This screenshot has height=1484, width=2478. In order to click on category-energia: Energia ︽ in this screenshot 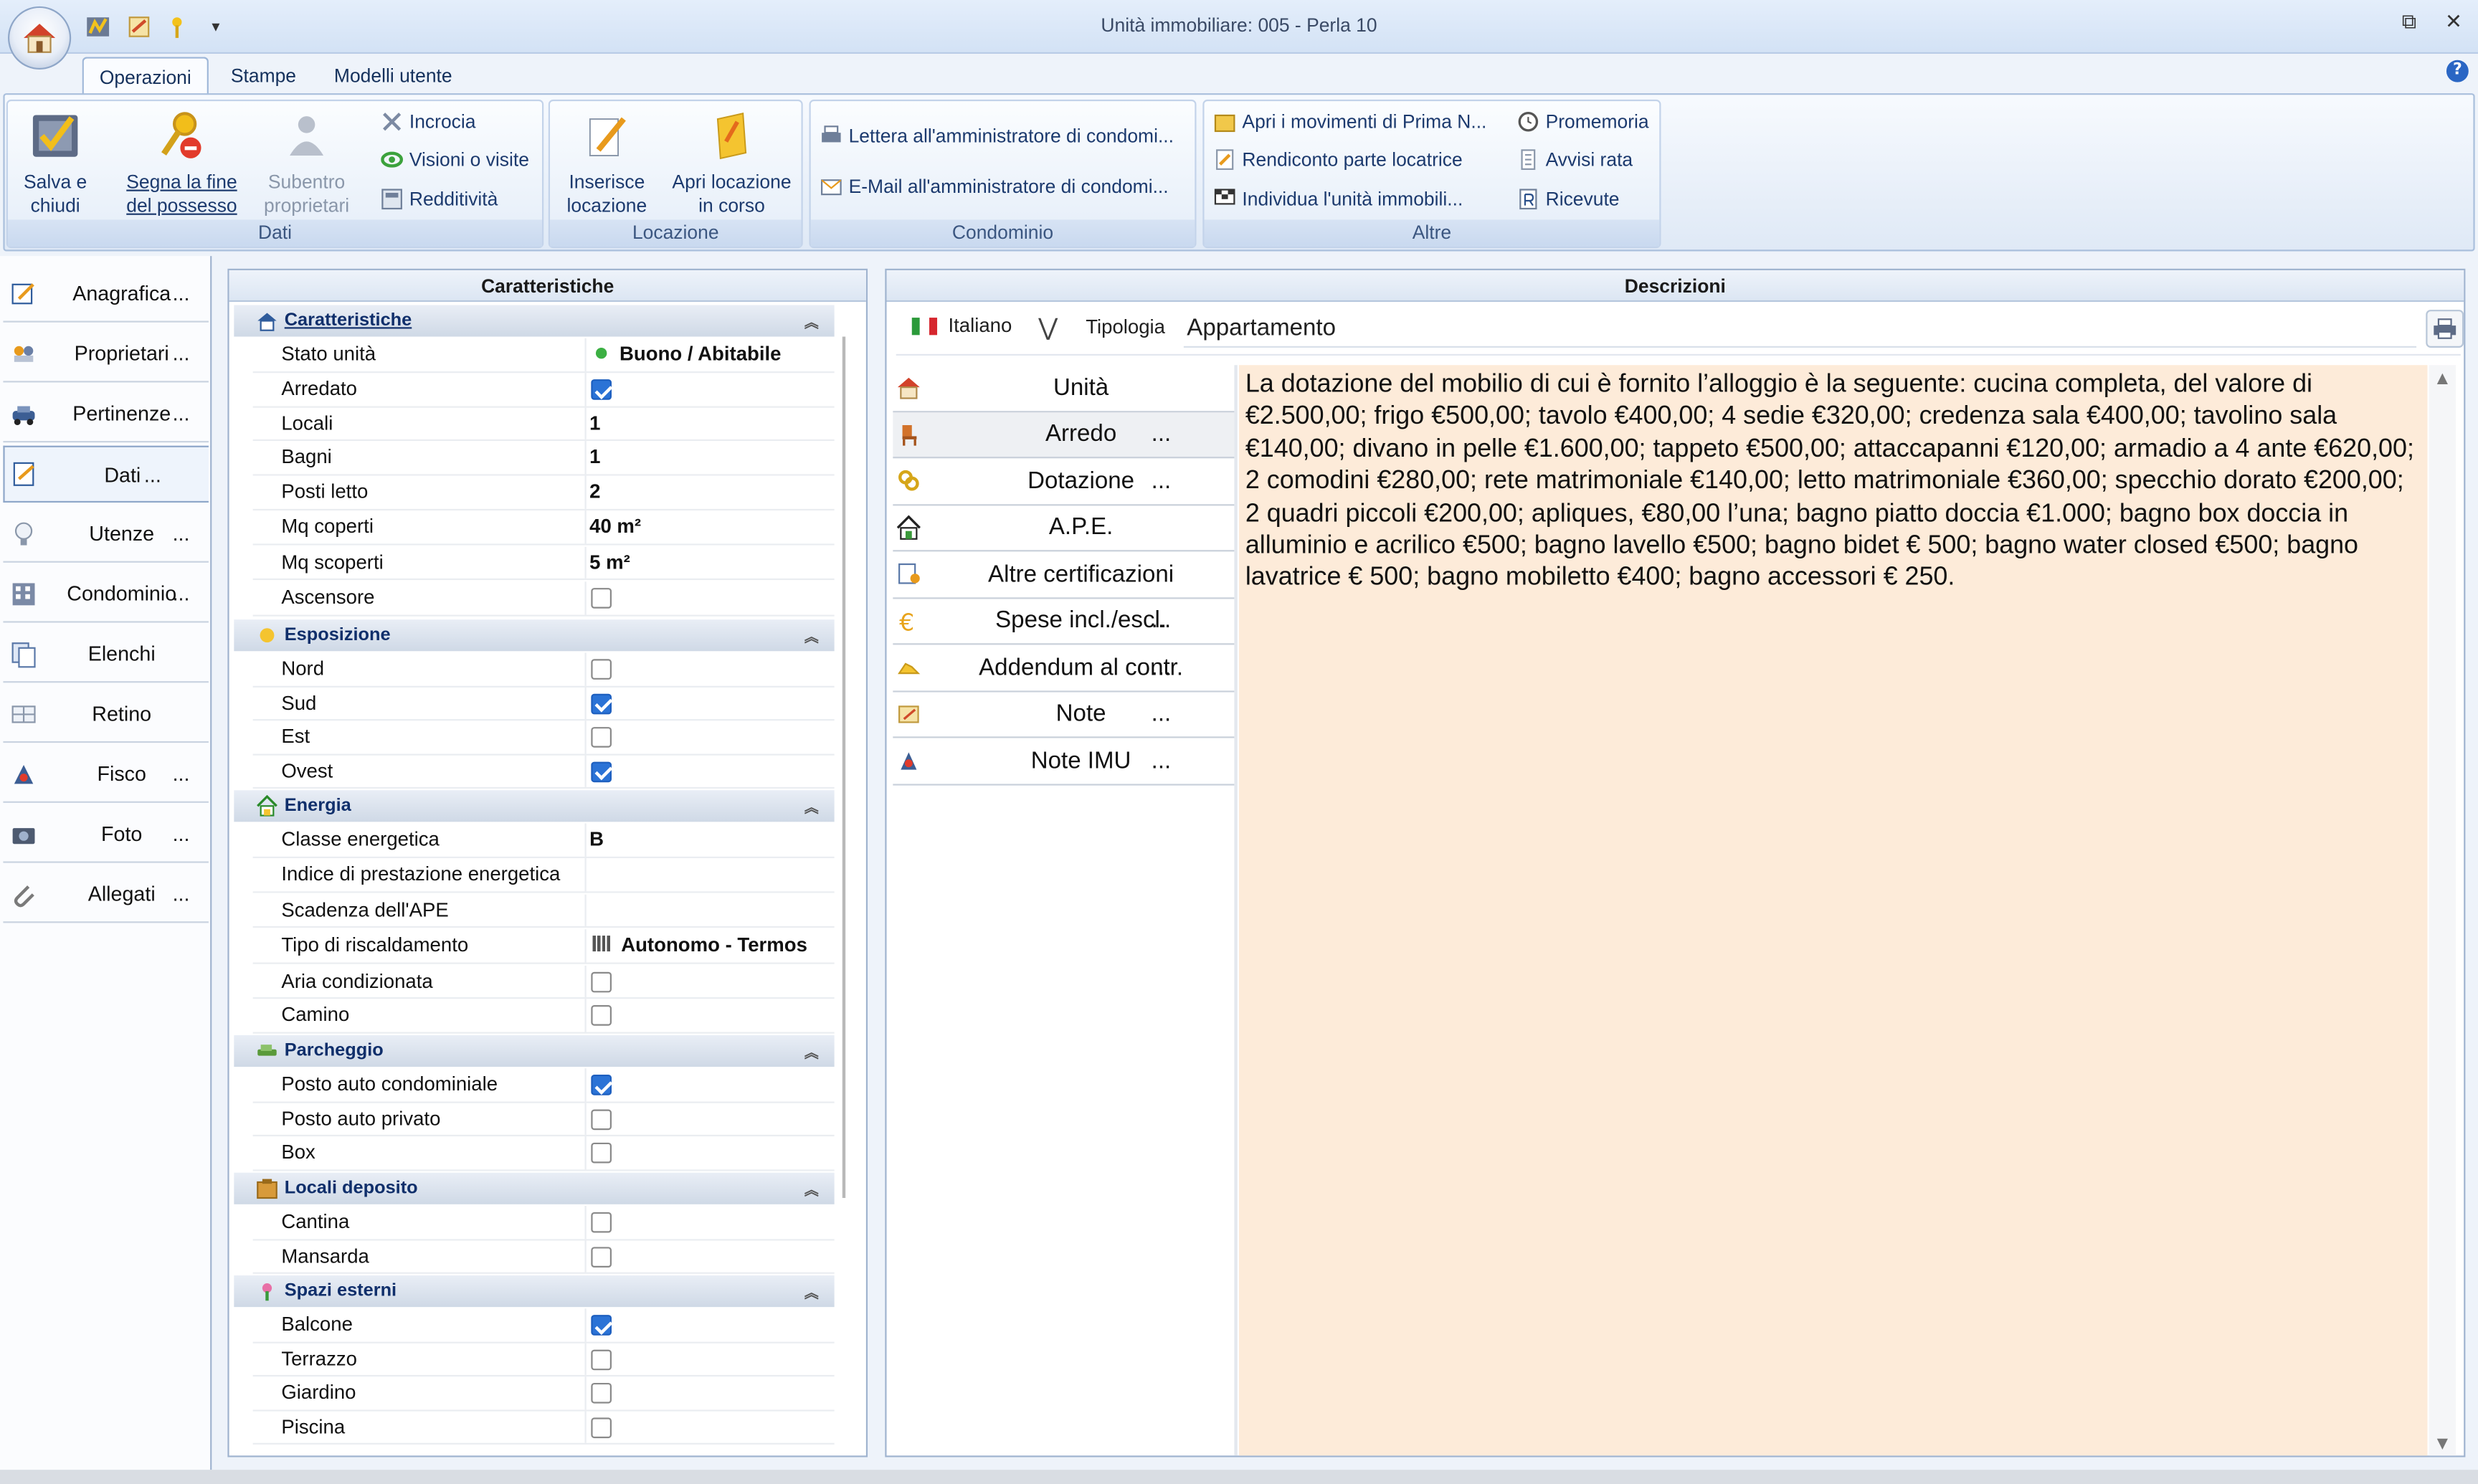, I will do `click(534, 806)`.